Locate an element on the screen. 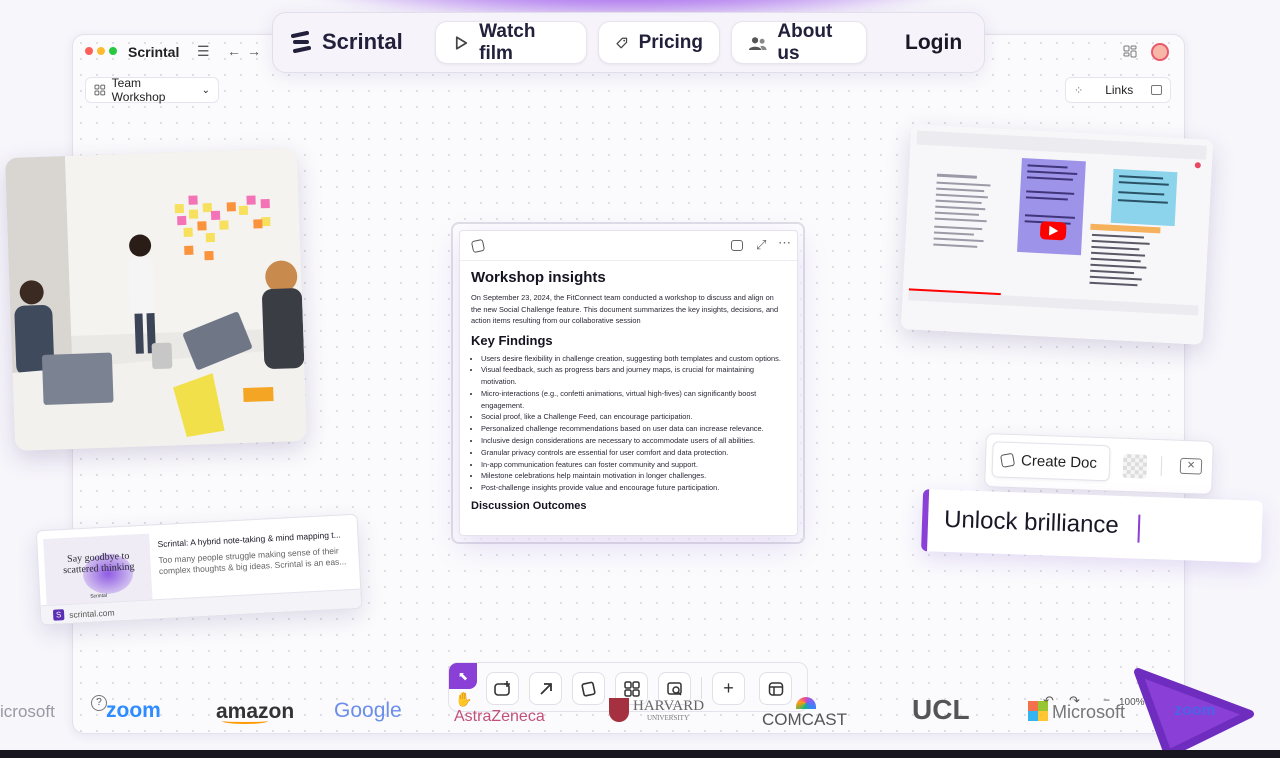 Image resolution: width=1280 pixels, height=758 pixels. thumbnail-brand: Scrintal is located at coordinates (99, 596).